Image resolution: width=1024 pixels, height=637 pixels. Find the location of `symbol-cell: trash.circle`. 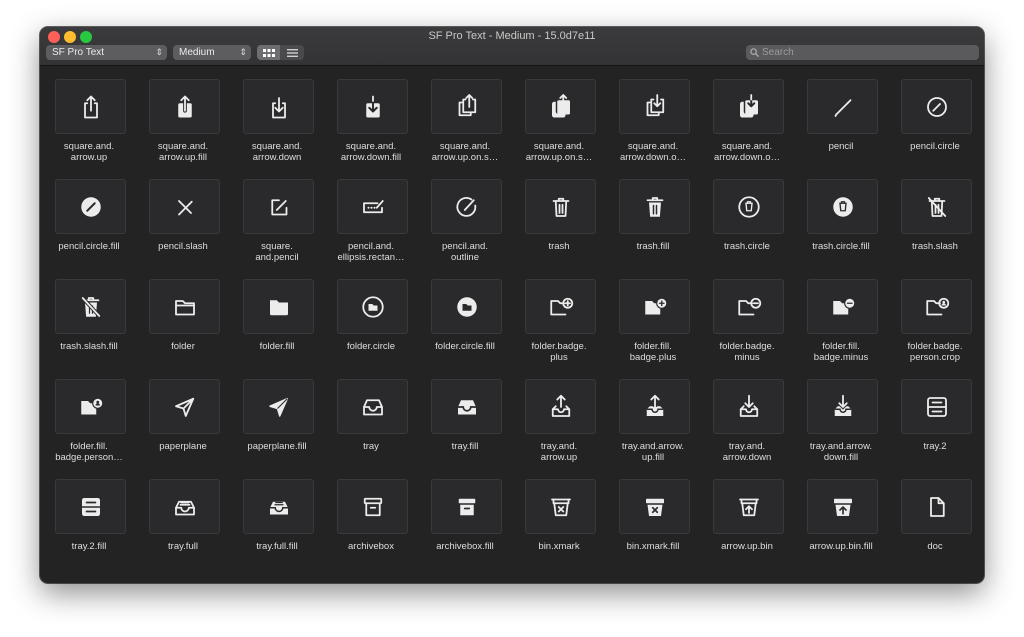

symbol-cell: trash.circle is located at coordinates (747, 216).